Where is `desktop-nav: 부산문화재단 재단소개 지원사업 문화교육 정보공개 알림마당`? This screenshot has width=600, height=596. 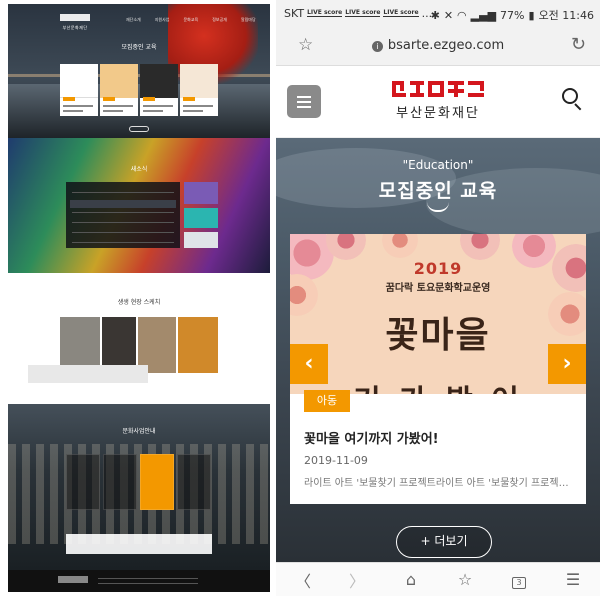
desktop-nav: 부산문화재단 재단소개 지원사업 문화교육 정보공개 알림마당 is located at coordinates (139, 20).